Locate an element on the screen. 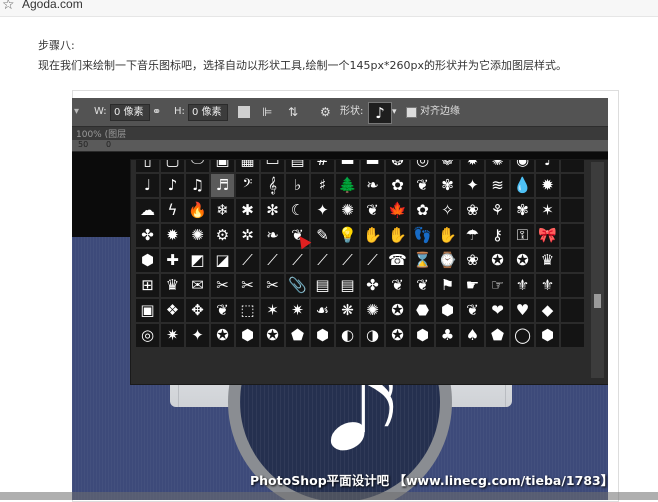 The width and height of the screenshot is (658, 502). shape-cell: ✉ is located at coordinates (197, 285).